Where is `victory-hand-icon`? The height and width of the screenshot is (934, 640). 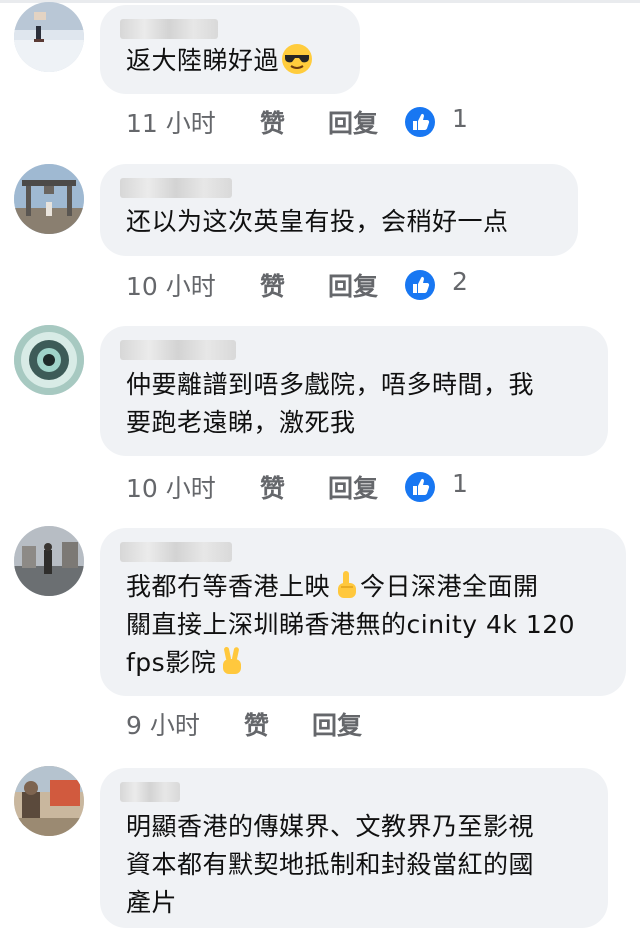
victory-hand-icon is located at coordinates (232, 666).